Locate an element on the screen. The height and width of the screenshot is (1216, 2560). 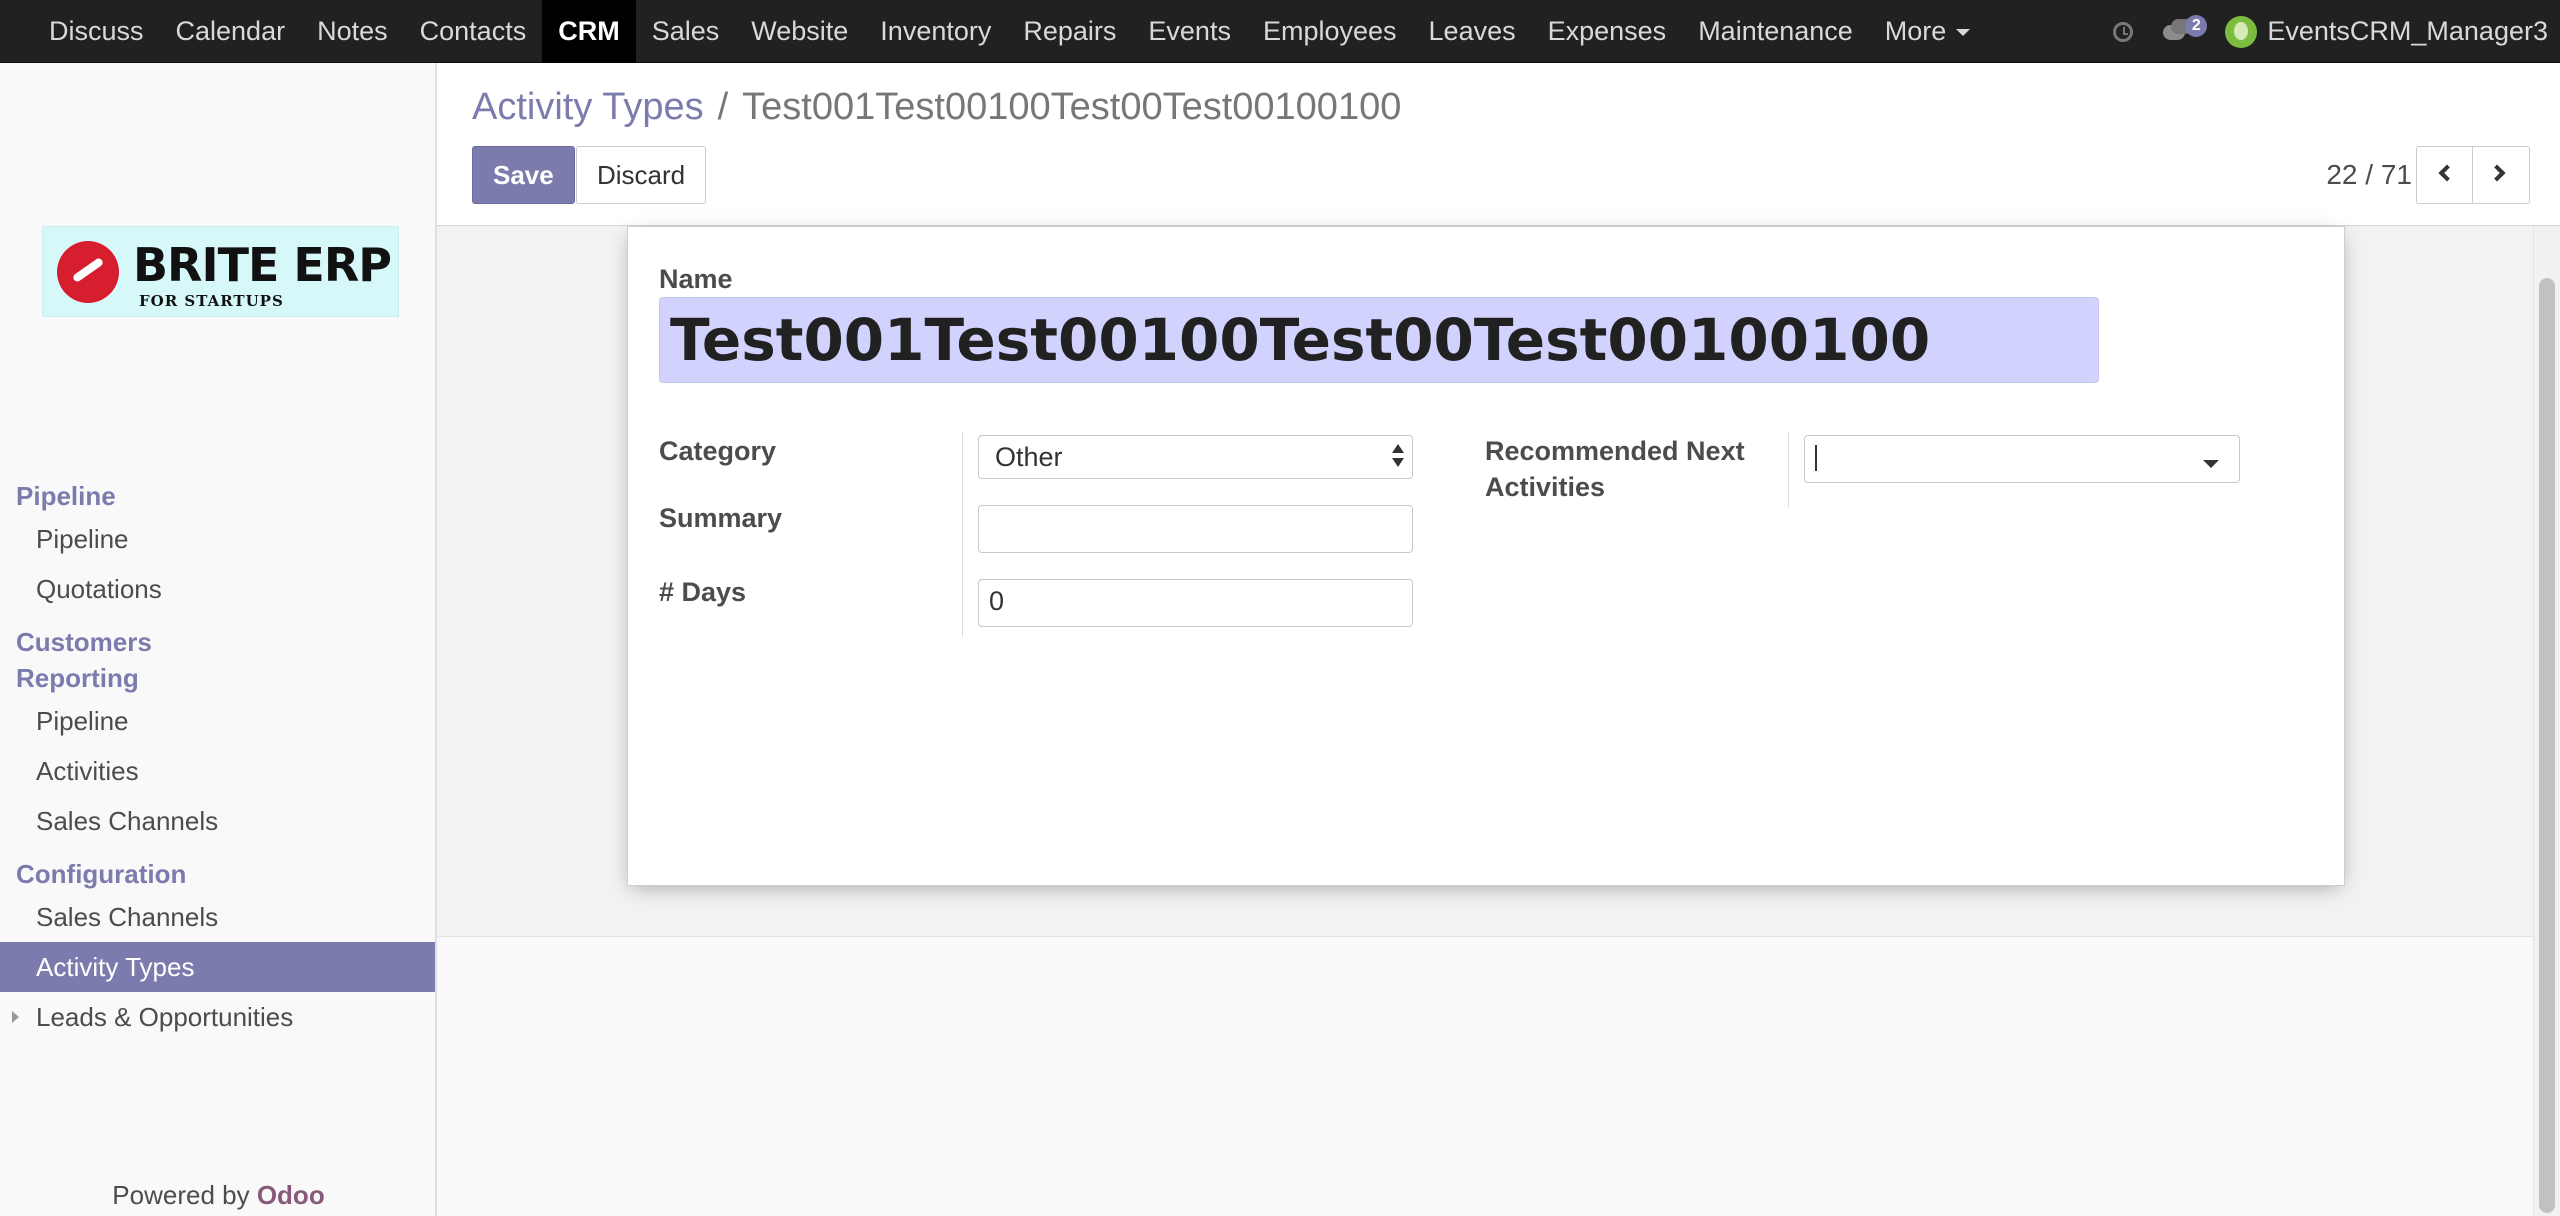
recommended-next-activities-label: Recommended Next Activities is located at coordinates (1615, 469).